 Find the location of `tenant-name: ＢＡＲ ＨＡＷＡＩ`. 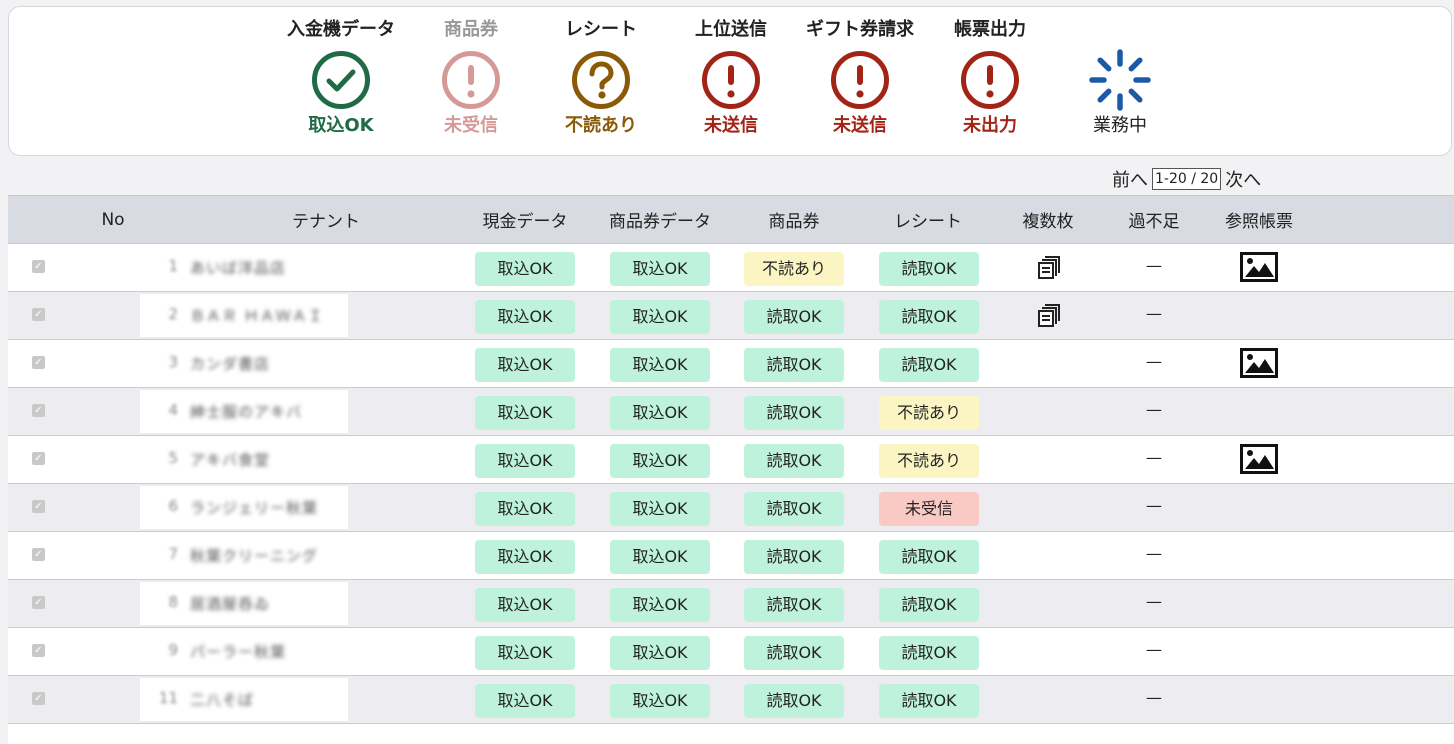

tenant-name: ＢＡＲ ＨＡＷＡＩ is located at coordinates (257, 315).